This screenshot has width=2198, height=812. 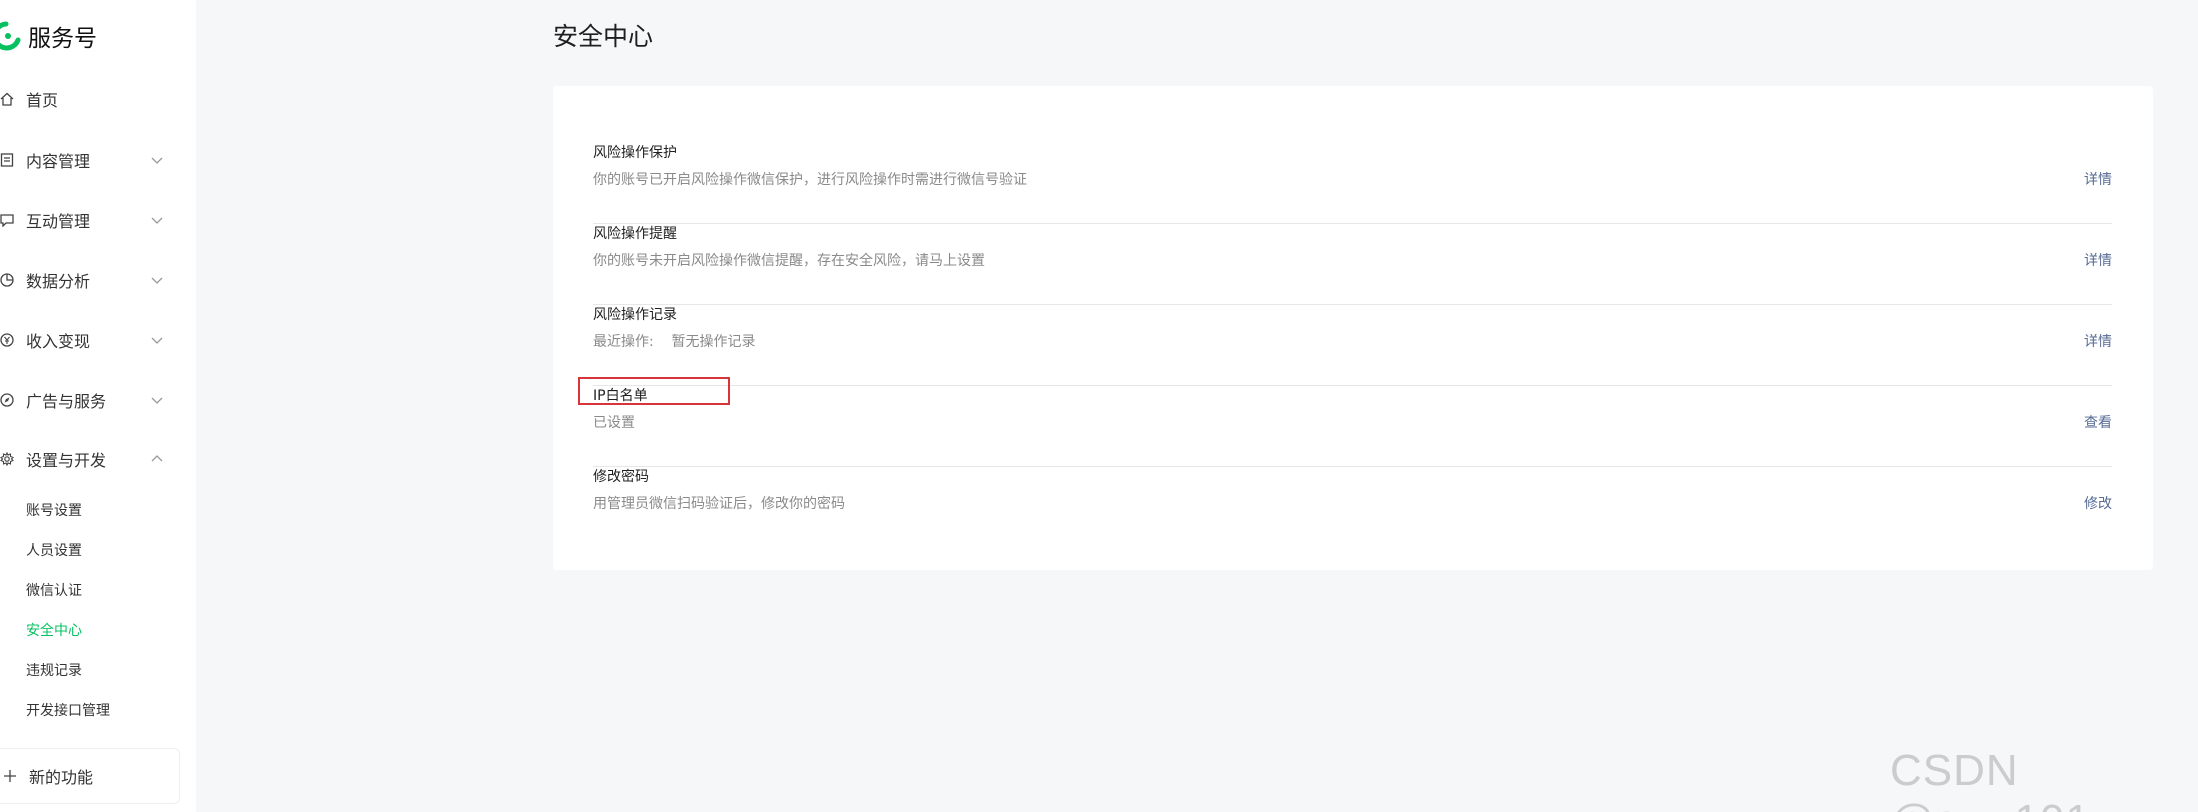 What do you see at coordinates (7, 340) in the screenshot?
I see `yen-icon` at bounding box center [7, 340].